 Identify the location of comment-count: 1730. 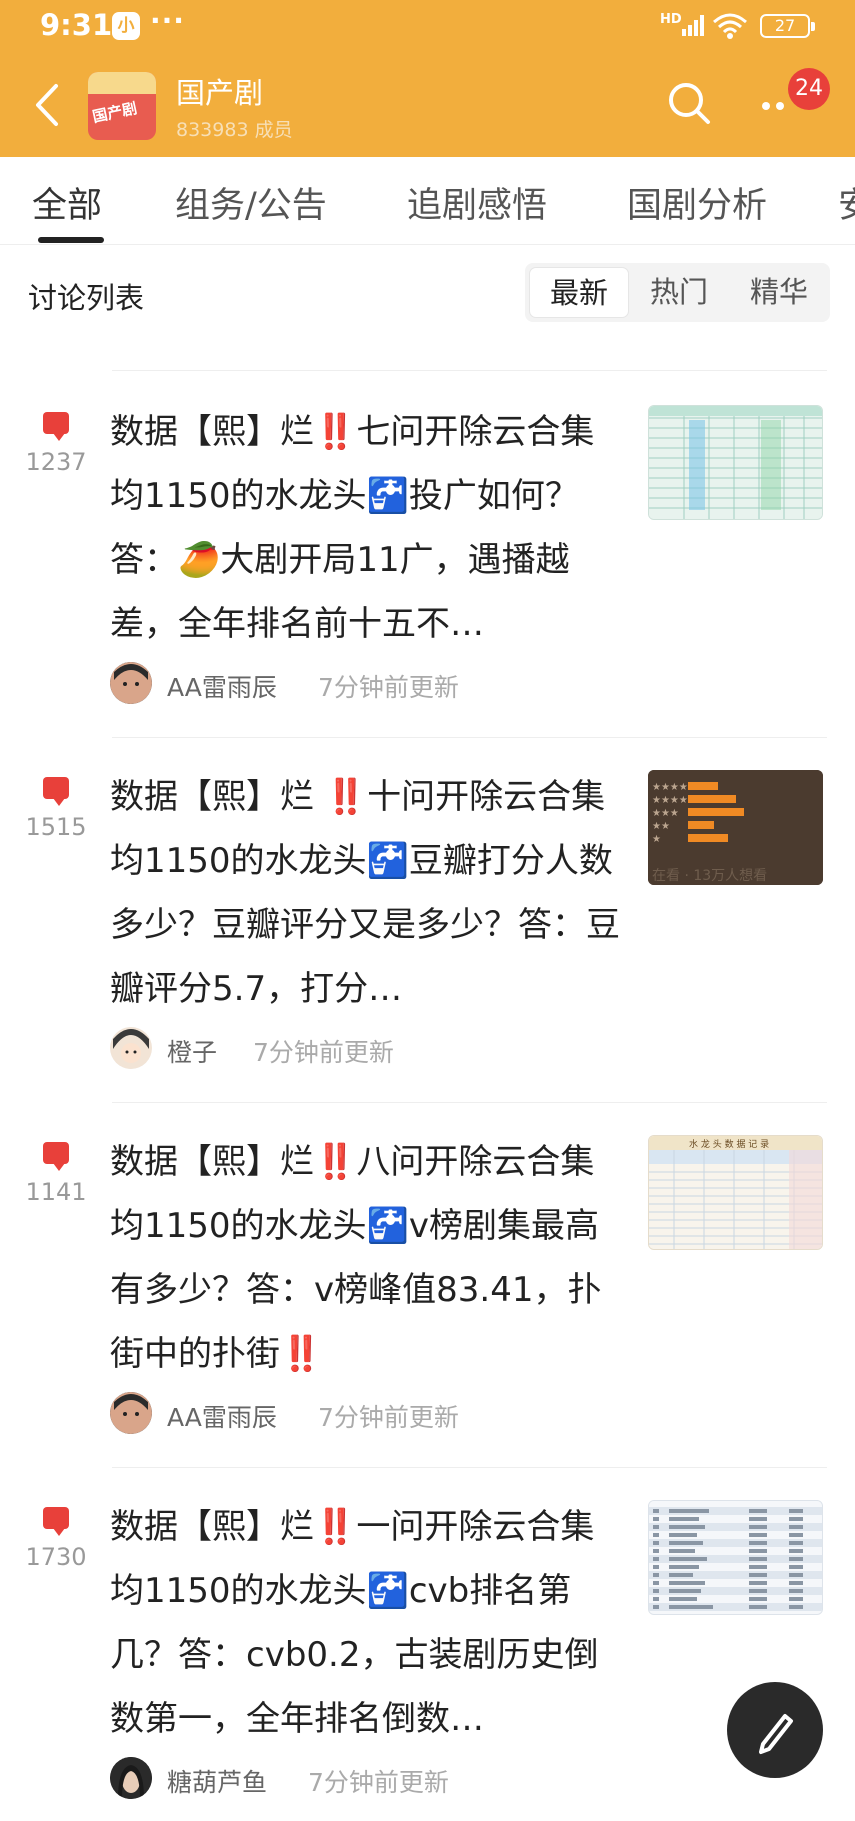
(56, 1557).